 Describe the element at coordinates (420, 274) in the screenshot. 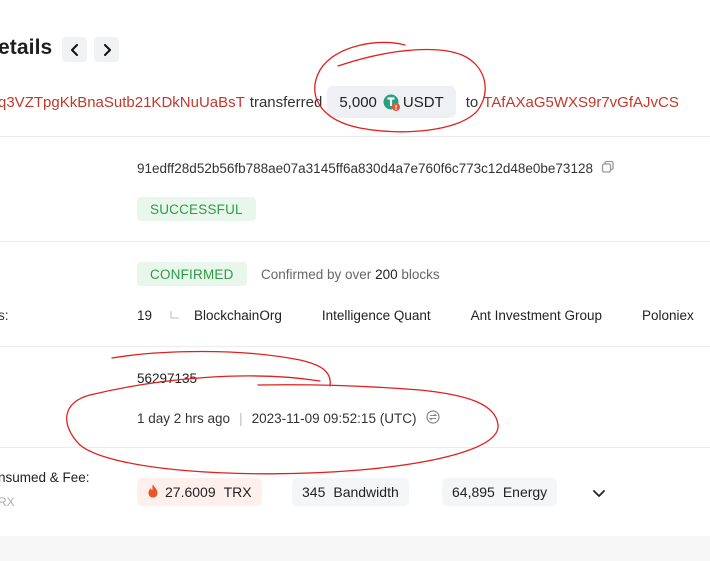

I see `confirmation-suffix: blocks` at that location.